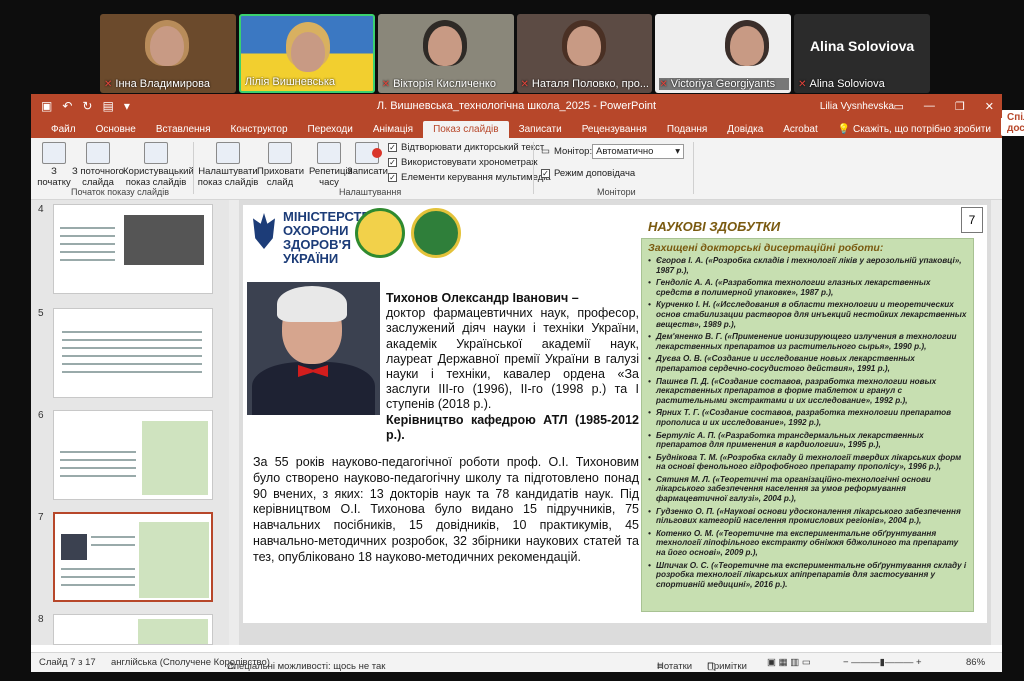 Image resolution: width=1024 pixels, height=681 pixels. I want to click on tab-slideshow: Показ слайдів, so click(466, 129).